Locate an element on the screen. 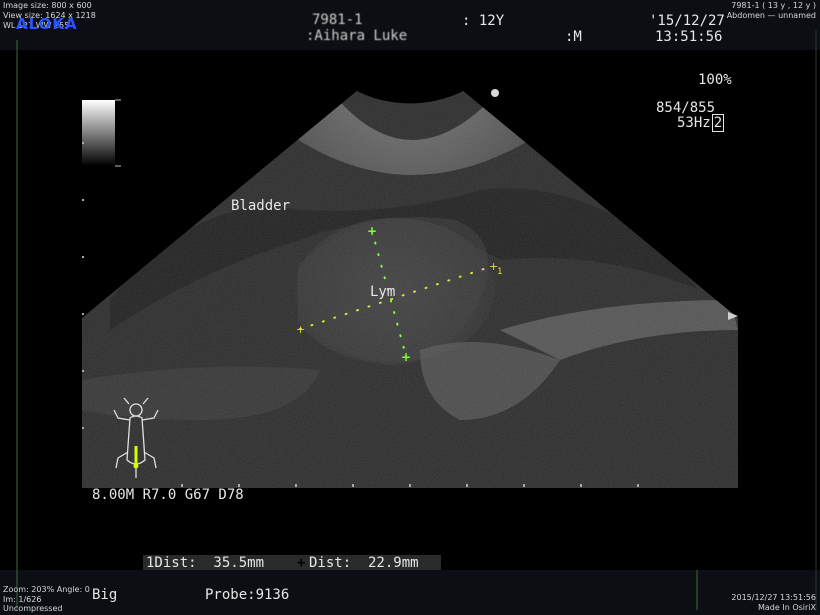 The width and height of the screenshot is (820, 615). patient-age: : 12Y is located at coordinates (483, 21).